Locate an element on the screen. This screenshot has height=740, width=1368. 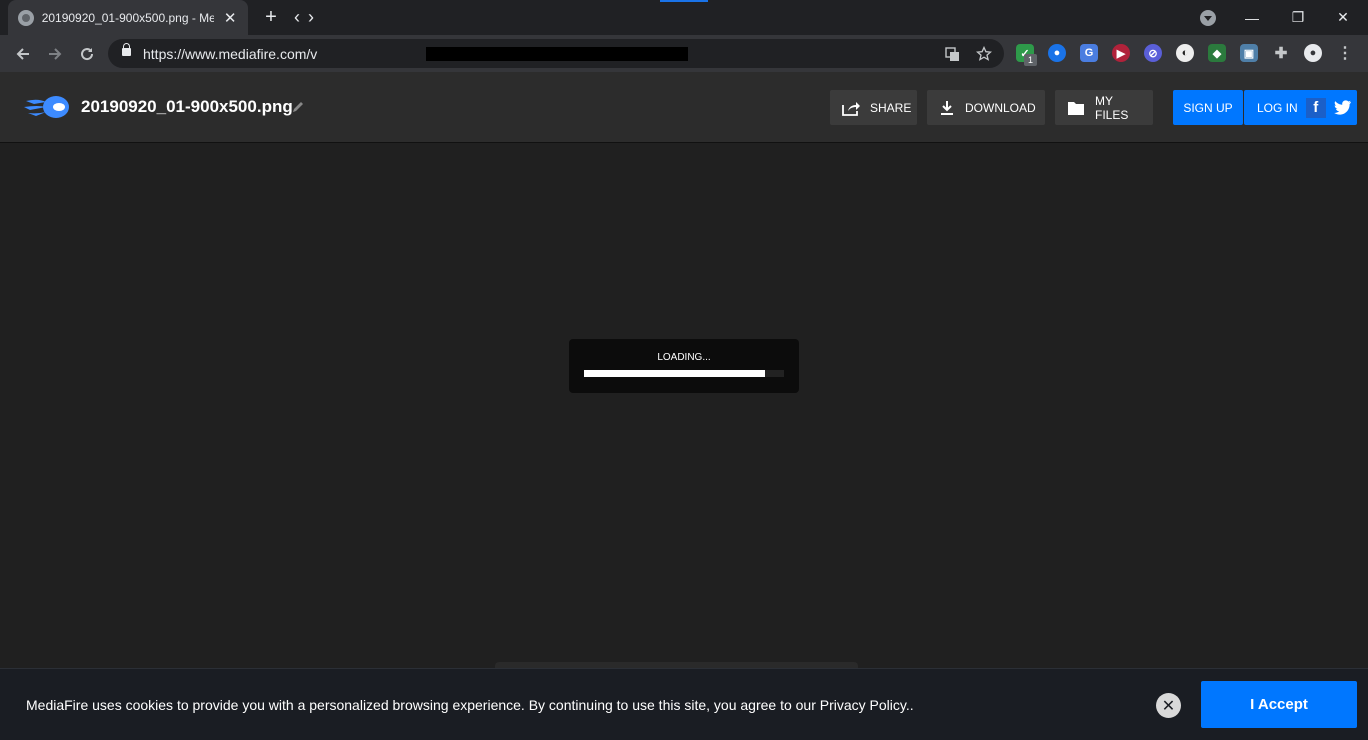
sign-up-button: SIGN UP is located at coordinates (1208, 107).